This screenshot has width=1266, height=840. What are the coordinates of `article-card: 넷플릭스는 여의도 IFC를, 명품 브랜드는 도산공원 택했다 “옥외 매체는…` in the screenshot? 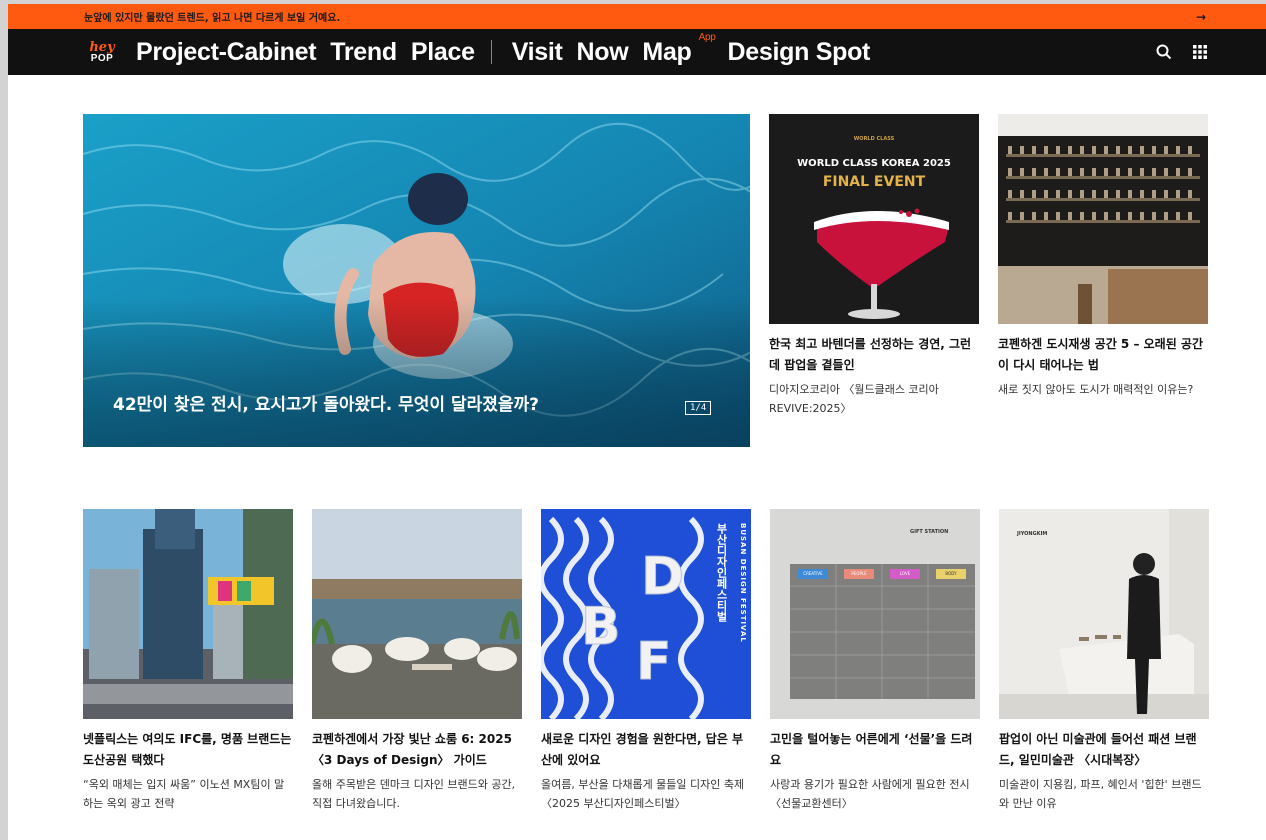 It's located at (188, 661).